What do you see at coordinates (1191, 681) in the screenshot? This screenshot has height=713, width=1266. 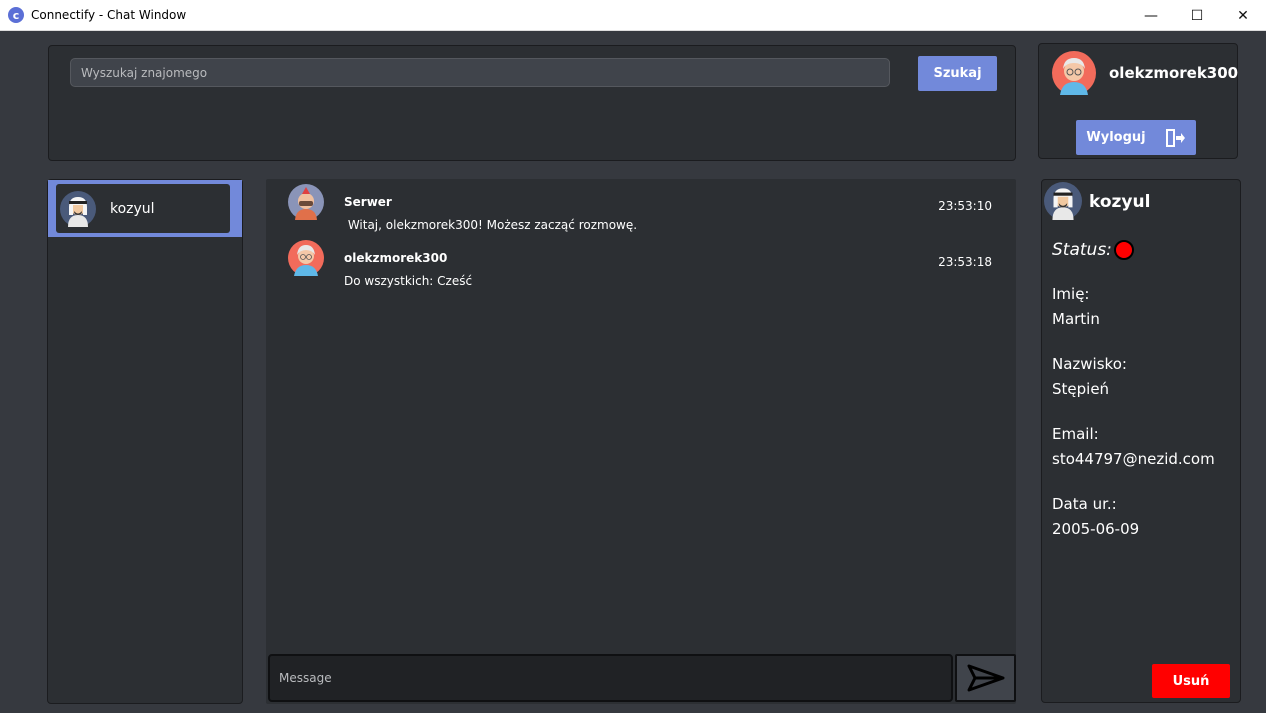 I see `delete-friend-button: Usuń` at bounding box center [1191, 681].